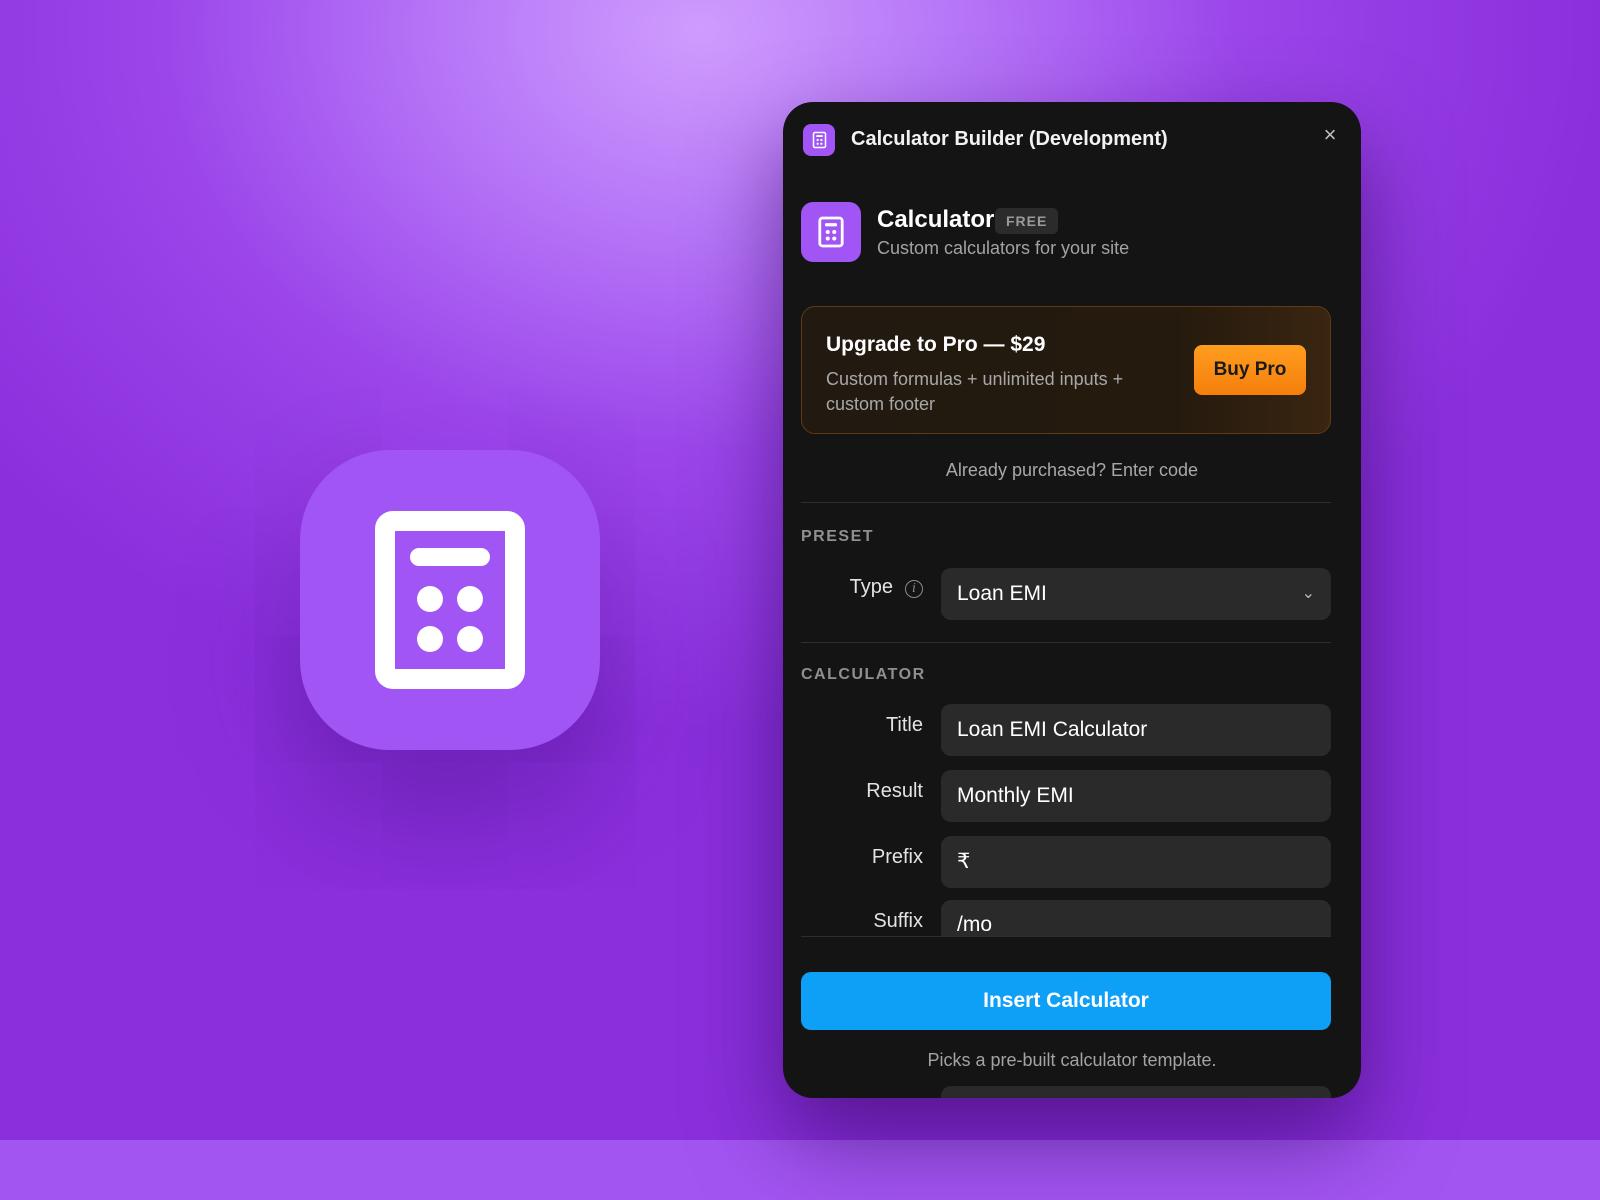 This screenshot has height=1200, width=1600. Describe the element at coordinates (1072, 1060) in the screenshot. I see `hint-text: Picks a pre-built calculator template.` at that location.